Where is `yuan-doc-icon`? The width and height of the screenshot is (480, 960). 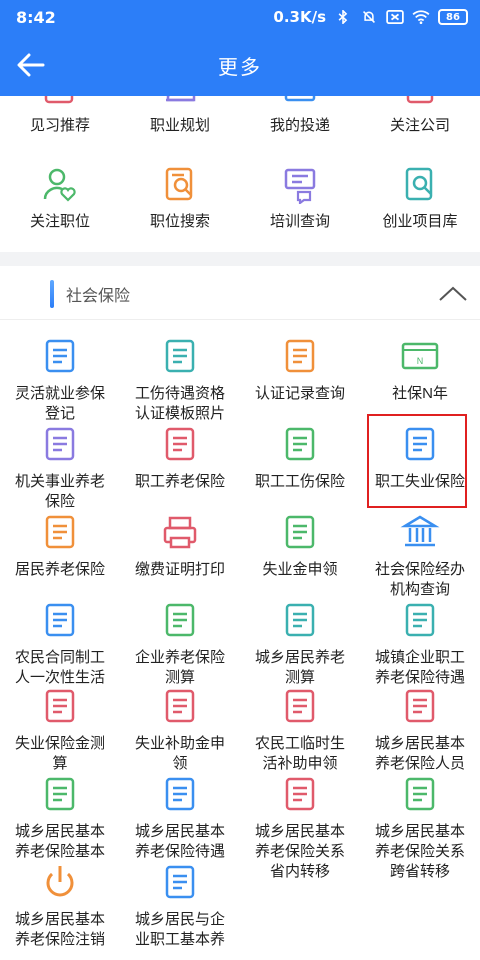
yuan-doc-icon is located at coordinates (180, 794).